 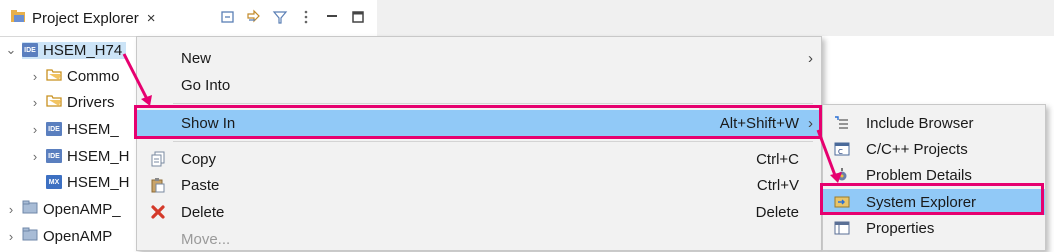 I want to click on svg-text: C, so click(x=840, y=152).